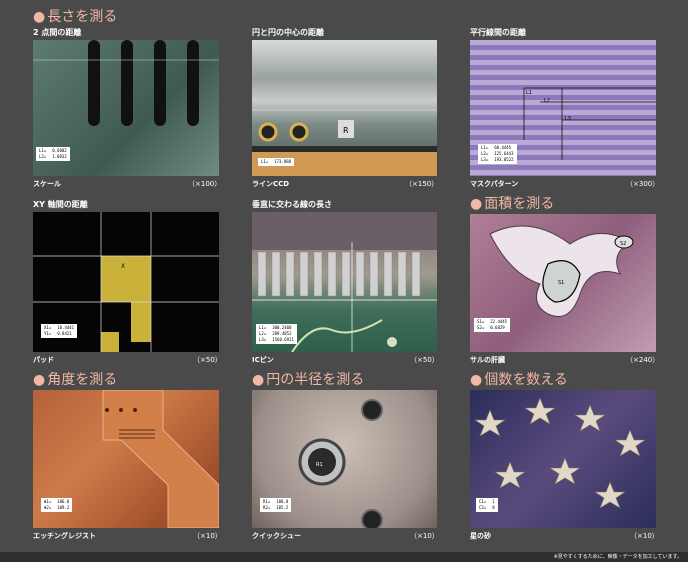  I want to click on svg-text: L3, so click(568, 119).